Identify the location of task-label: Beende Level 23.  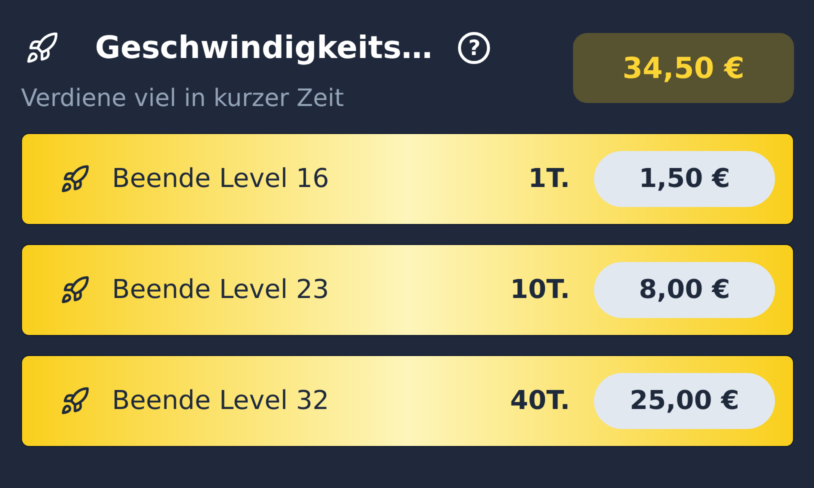
(221, 290).